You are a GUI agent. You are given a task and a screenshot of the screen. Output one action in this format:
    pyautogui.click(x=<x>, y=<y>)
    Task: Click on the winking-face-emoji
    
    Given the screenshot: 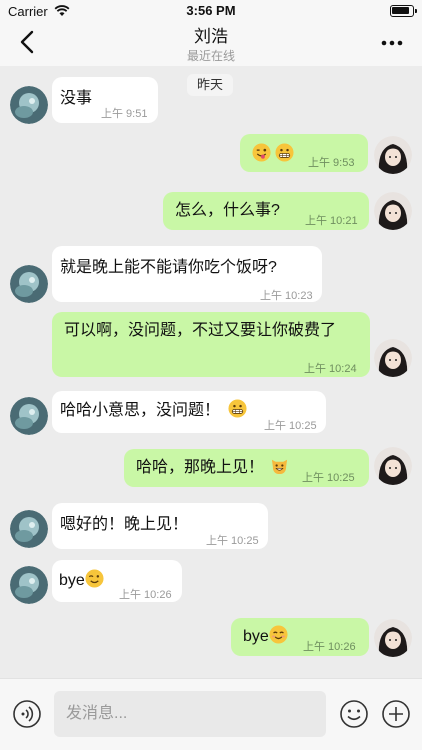 What is the action you would take?
    pyautogui.click(x=94, y=578)
    